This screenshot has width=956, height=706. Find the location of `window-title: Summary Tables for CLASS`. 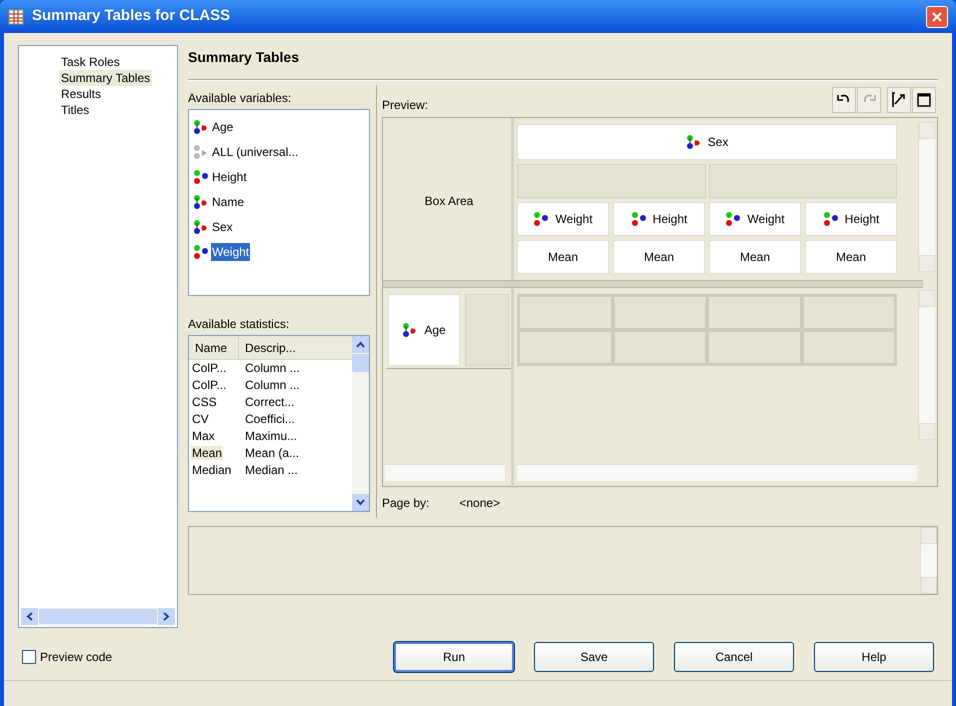

window-title: Summary Tables for CLASS is located at coordinates (131, 16).